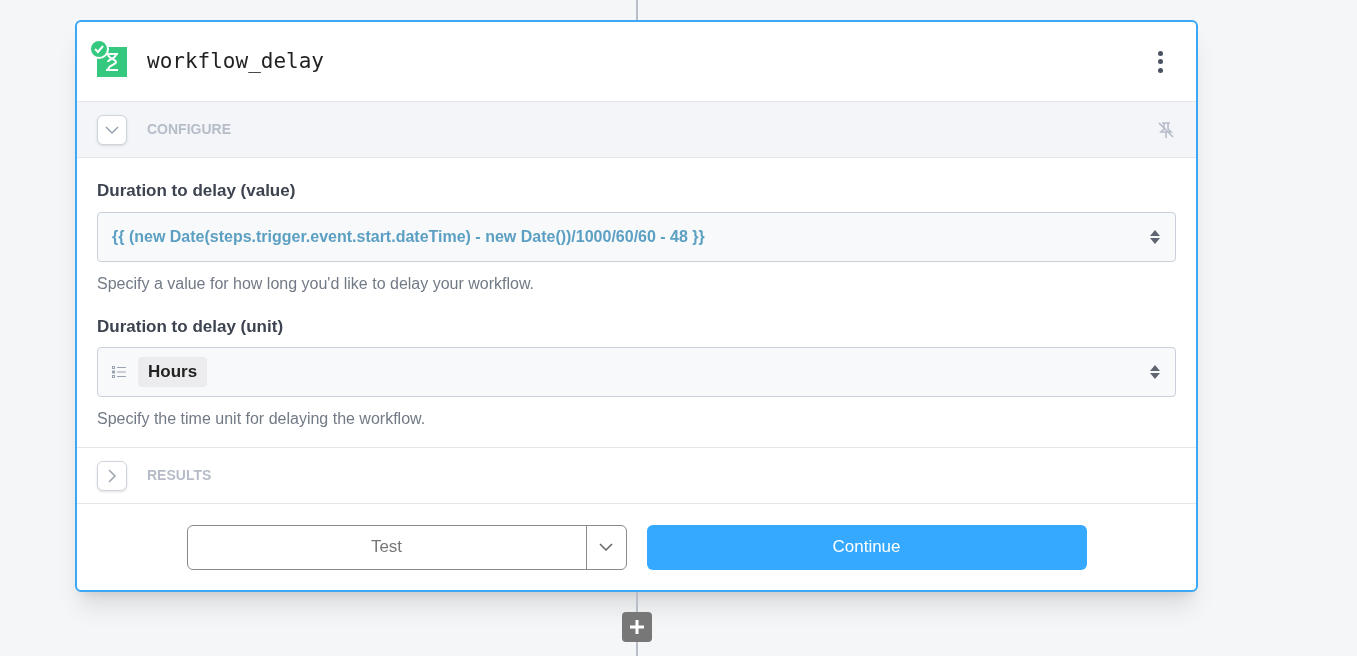 This screenshot has height=656, width=1357. Describe the element at coordinates (180, 475) in the screenshot. I see `section-title: RESULTS` at that location.